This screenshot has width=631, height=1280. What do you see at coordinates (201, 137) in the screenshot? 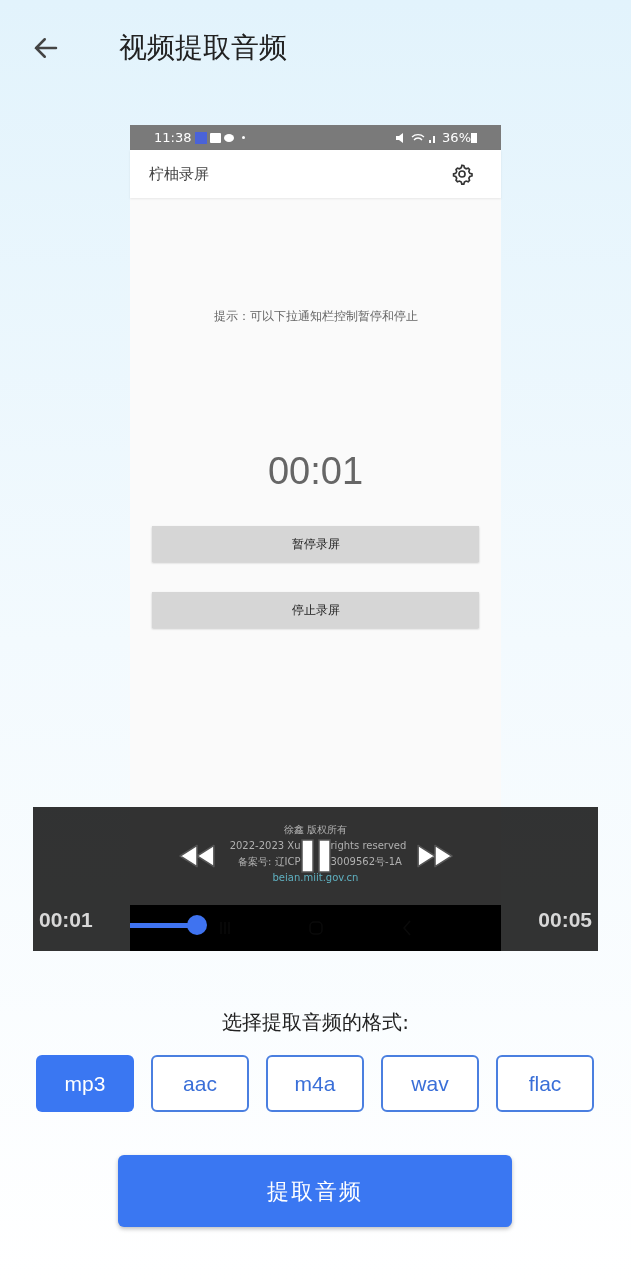
I see `app-icon` at bounding box center [201, 137].